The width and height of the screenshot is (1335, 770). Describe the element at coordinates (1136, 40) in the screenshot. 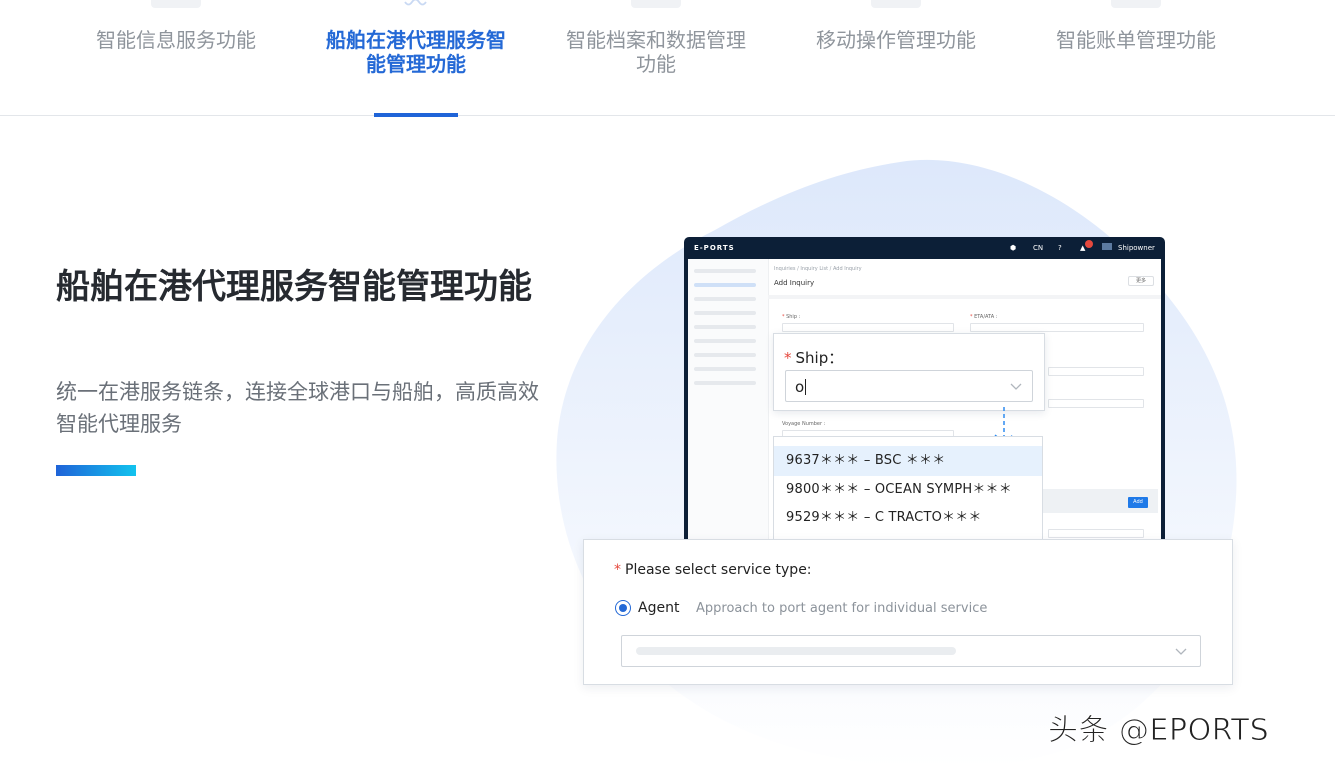

I see `tab-label: 智能账单管理功能` at that location.